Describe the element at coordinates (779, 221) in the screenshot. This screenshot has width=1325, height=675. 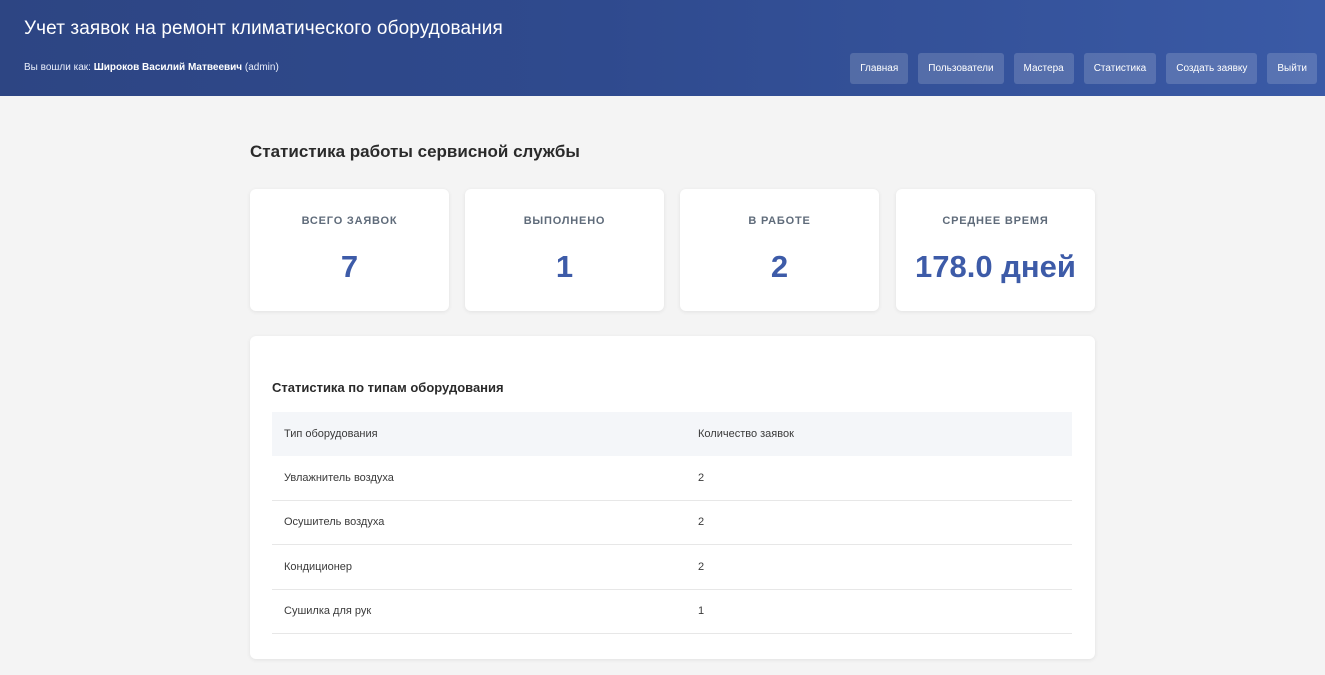
I see `stat-label: В РАБОТЕ` at that location.